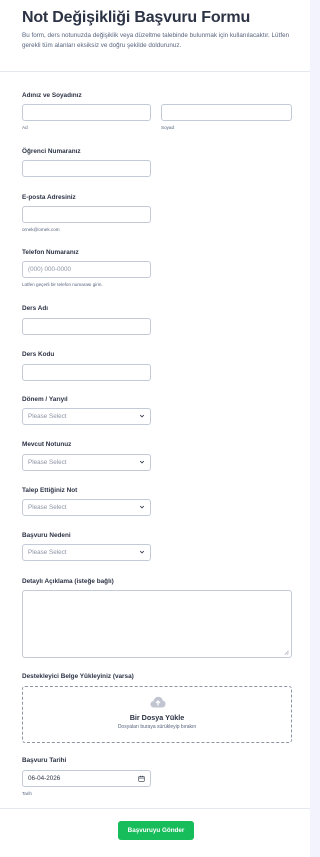 Image resolution: width=320 pixels, height=857 pixels. Describe the element at coordinates (44, 760) in the screenshot. I see `date-label: Başvuru Tarihi` at that location.